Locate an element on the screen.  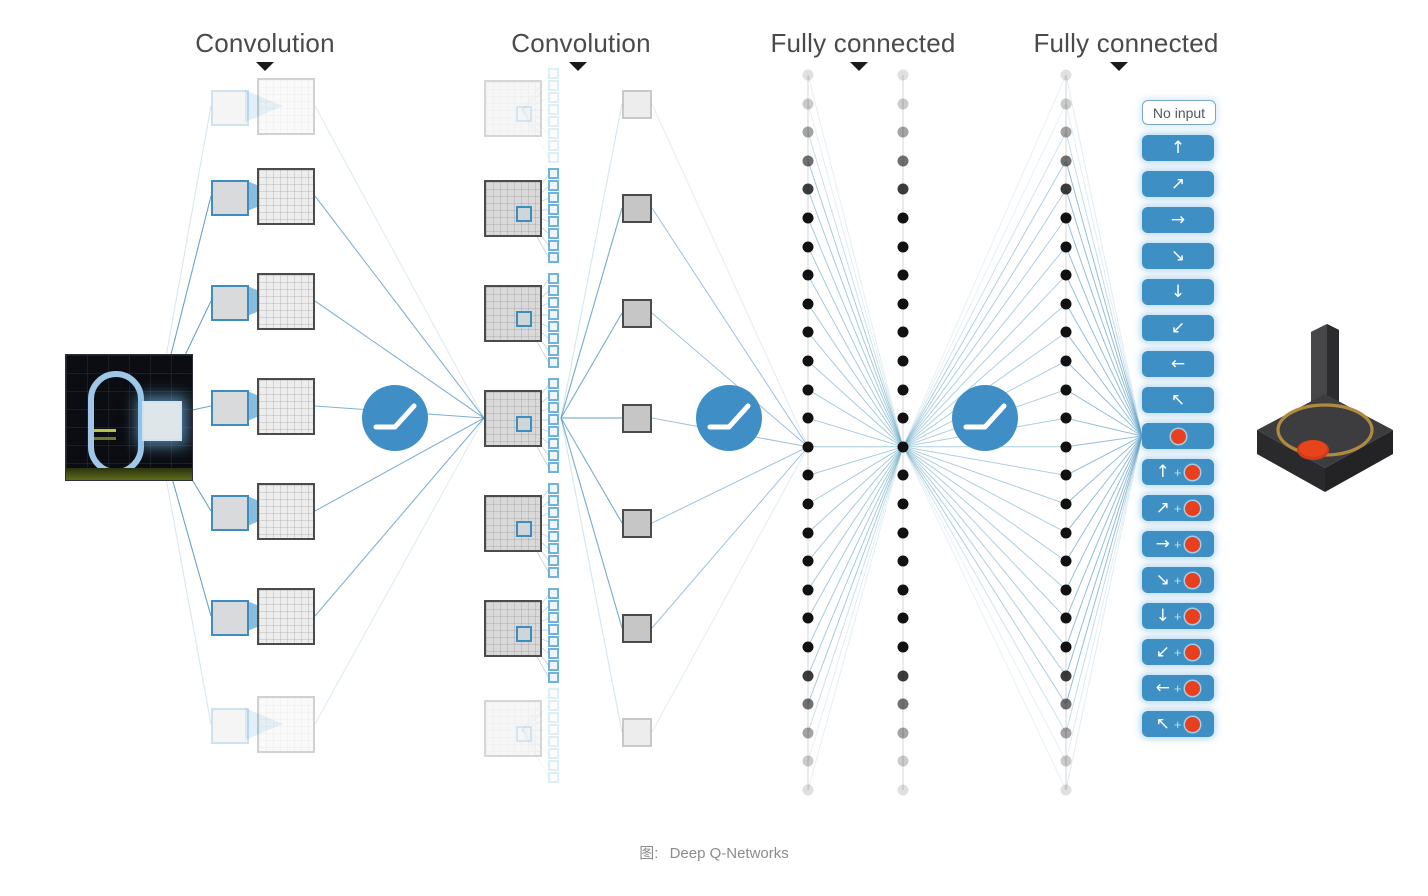
action-left: ← is located at coordinates (1178, 364).